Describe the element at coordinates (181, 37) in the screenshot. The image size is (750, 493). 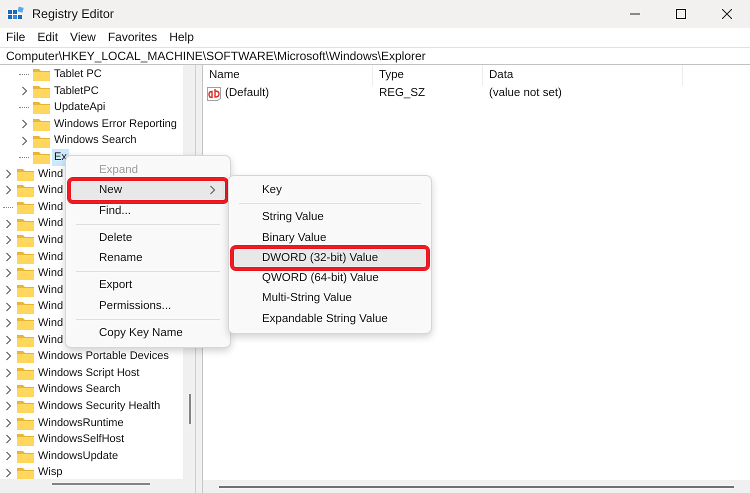
I see `menu-item: Help` at that location.